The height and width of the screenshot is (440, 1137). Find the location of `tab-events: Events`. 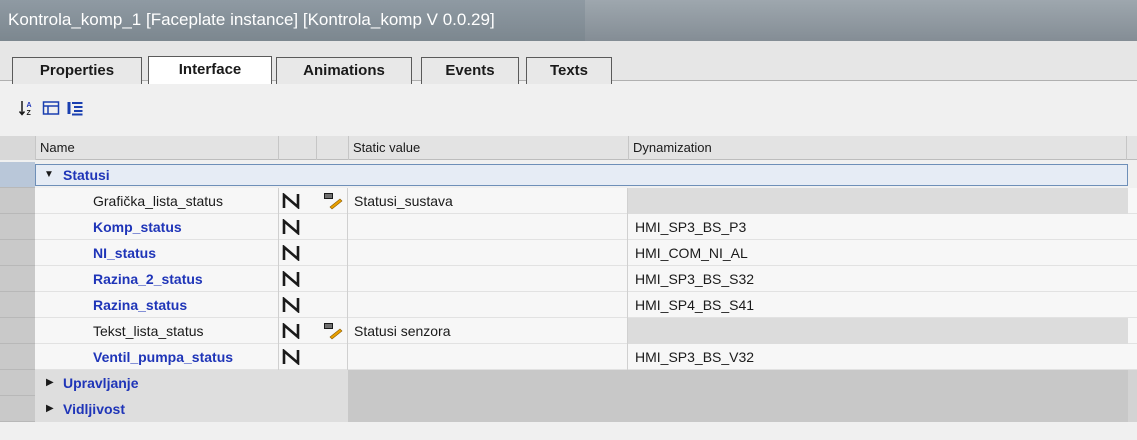

tab-events: Events is located at coordinates (470, 70).